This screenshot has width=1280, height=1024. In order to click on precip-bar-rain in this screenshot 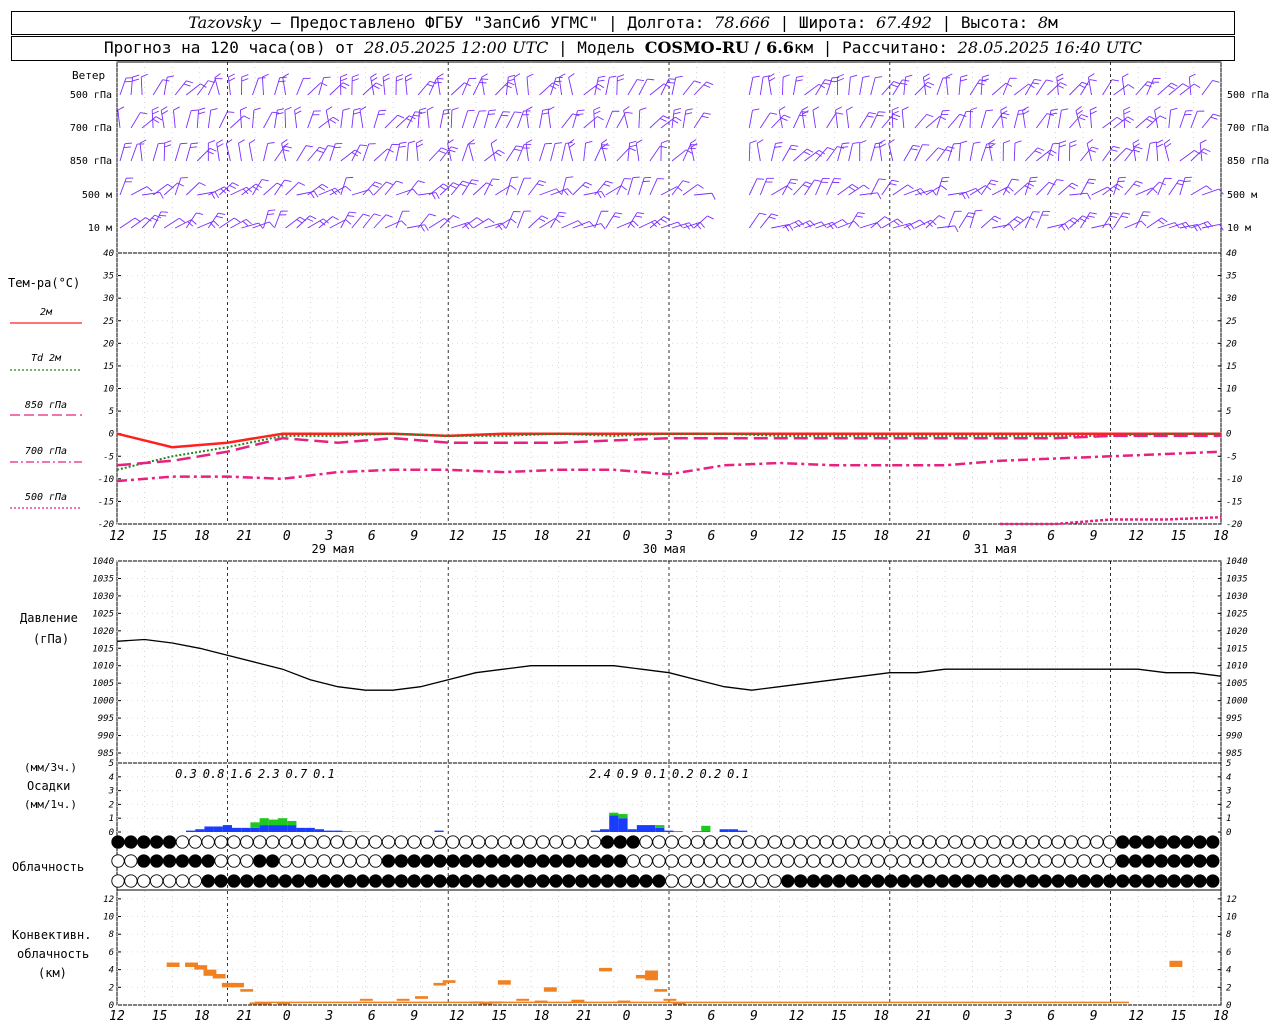, I will do `click(264, 828)`.